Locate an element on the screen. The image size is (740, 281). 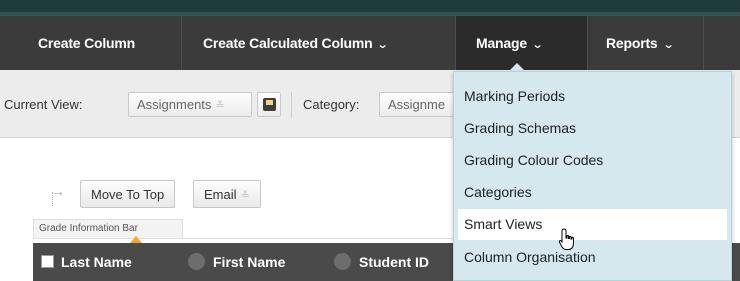
menu-item-label: Smart Views is located at coordinates (503, 224).